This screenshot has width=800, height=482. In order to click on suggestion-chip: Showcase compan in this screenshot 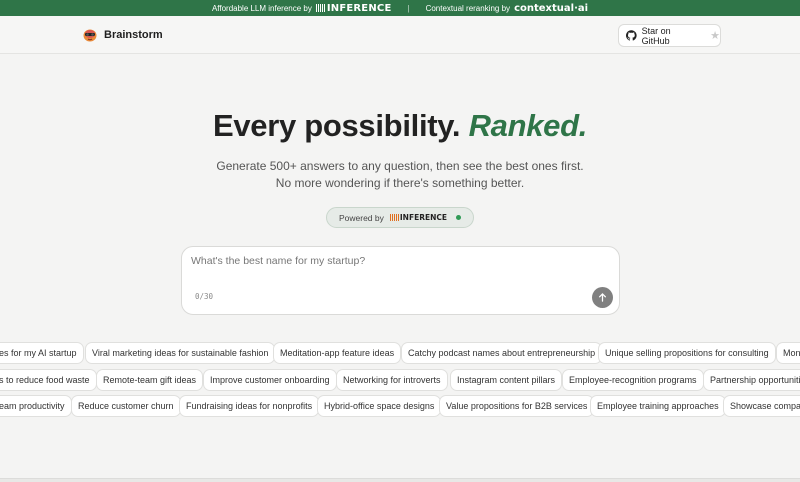, I will do `click(761, 406)`.